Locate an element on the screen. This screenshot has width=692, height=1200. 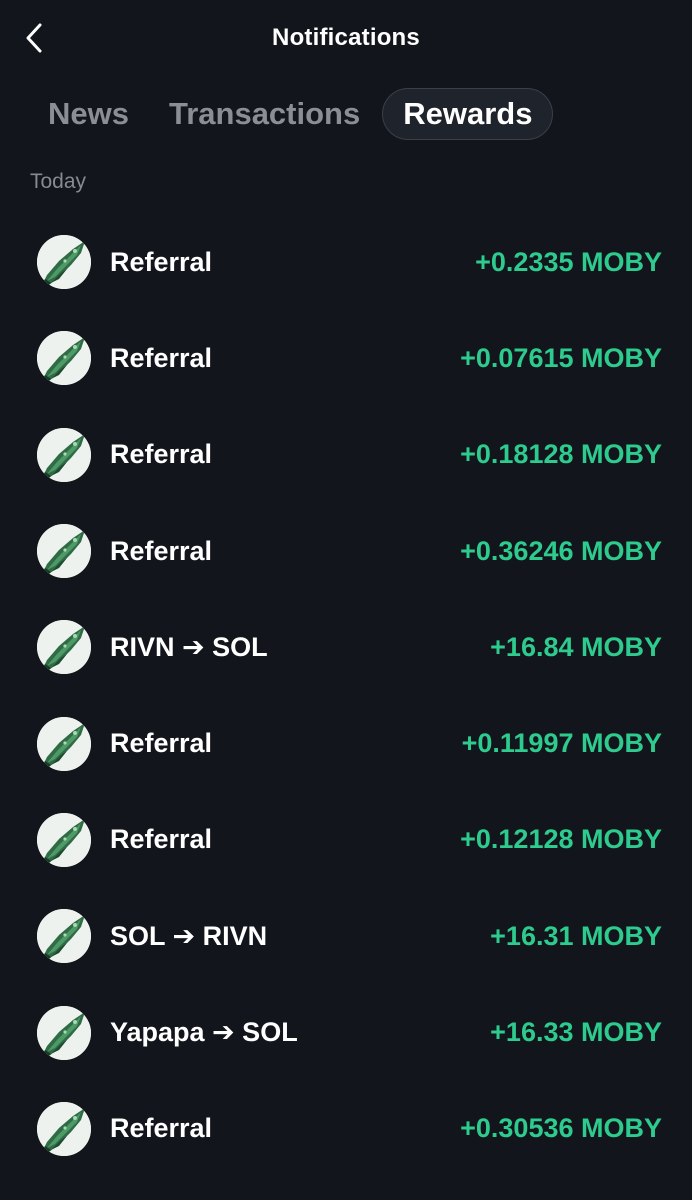
top-bar: Notifications is located at coordinates (346, 40).